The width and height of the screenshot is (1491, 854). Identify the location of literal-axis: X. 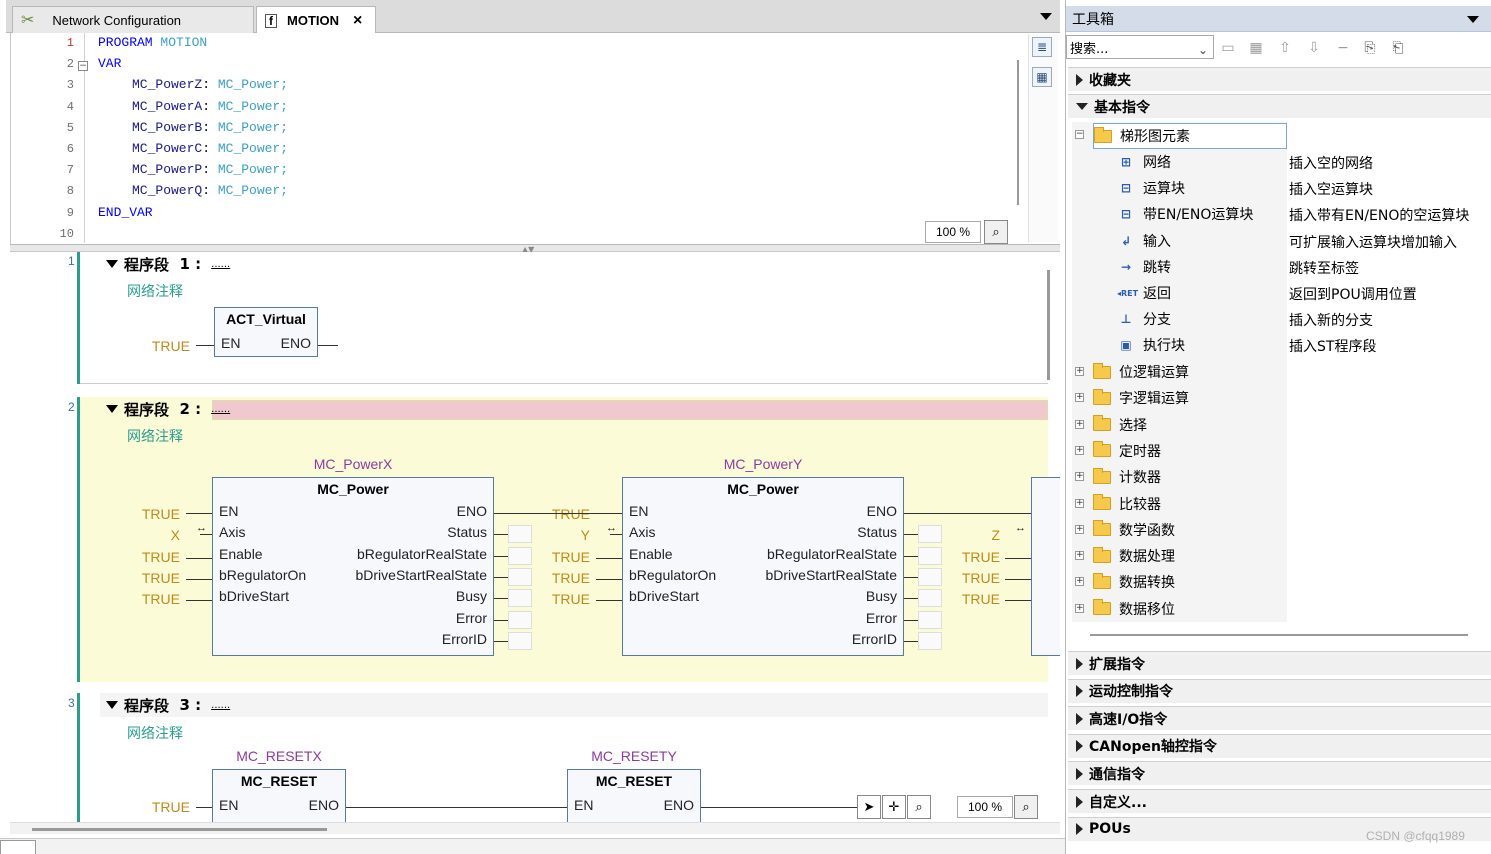
(150, 535).